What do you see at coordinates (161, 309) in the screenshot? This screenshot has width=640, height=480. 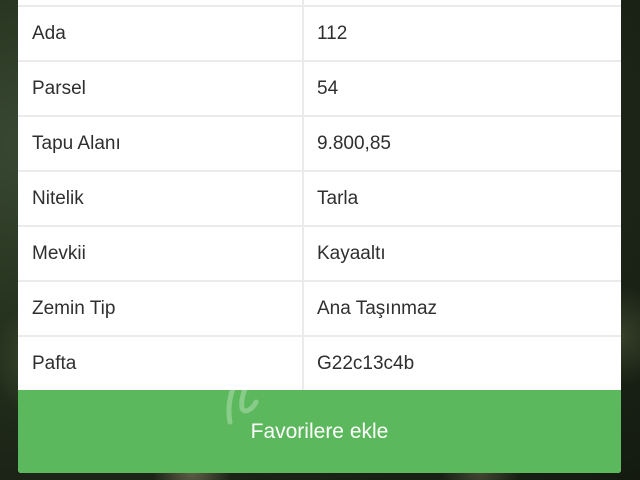 I see `row-label-zemin-tip: Zemin Tip` at bounding box center [161, 309].